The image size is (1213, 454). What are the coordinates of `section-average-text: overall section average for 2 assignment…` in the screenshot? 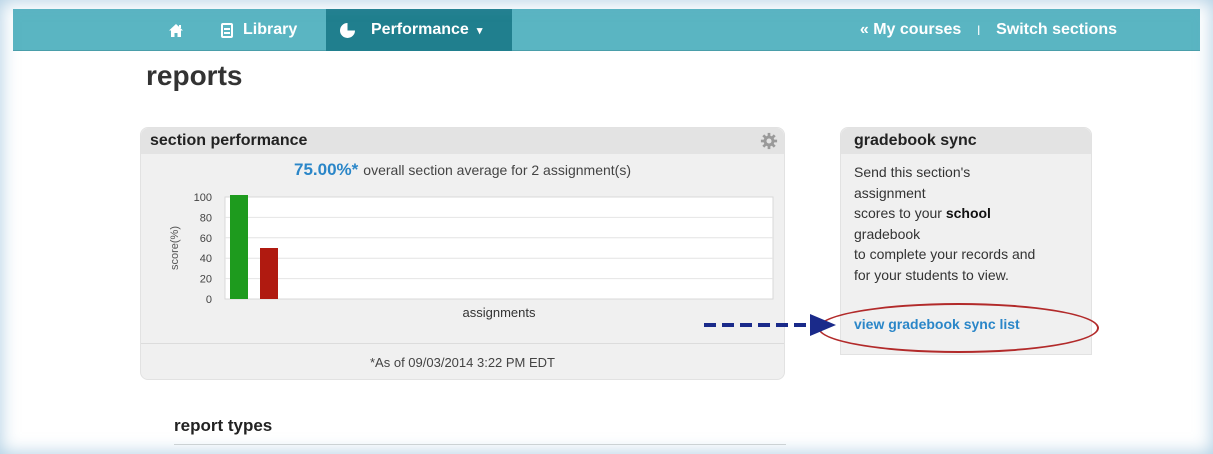 It's located at (497, 170).